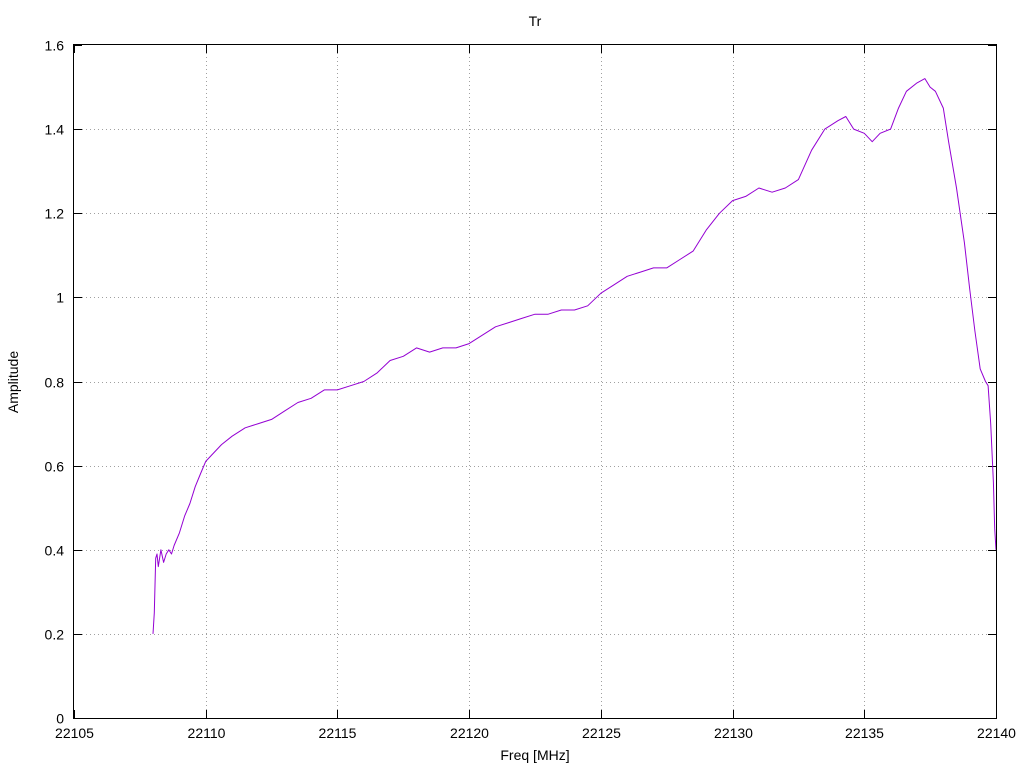 This screenshot has height=768, width=1024. I want to click on y-tick-label: 1, so click(60, 298).